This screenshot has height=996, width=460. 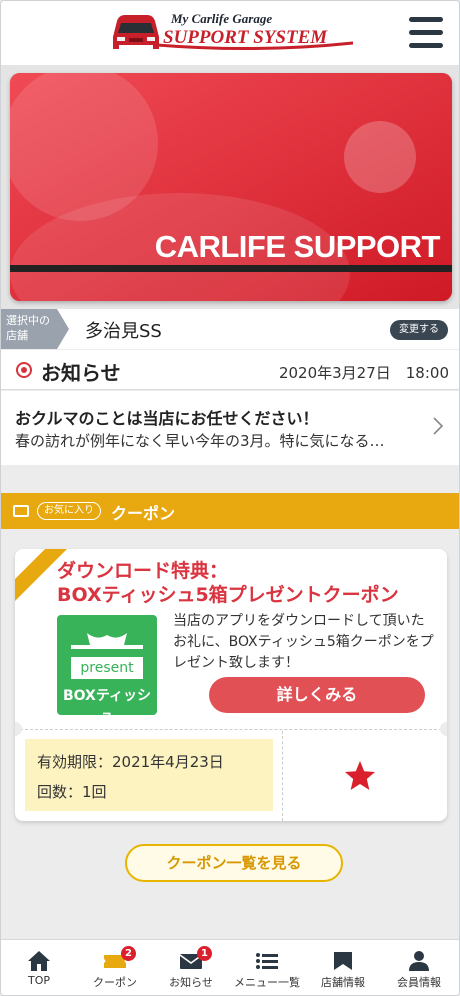 What do you see at coordinates (72, 792) in the screenshot?
I see `usage-count: 回数：1回` at bounding box center [72, 792].